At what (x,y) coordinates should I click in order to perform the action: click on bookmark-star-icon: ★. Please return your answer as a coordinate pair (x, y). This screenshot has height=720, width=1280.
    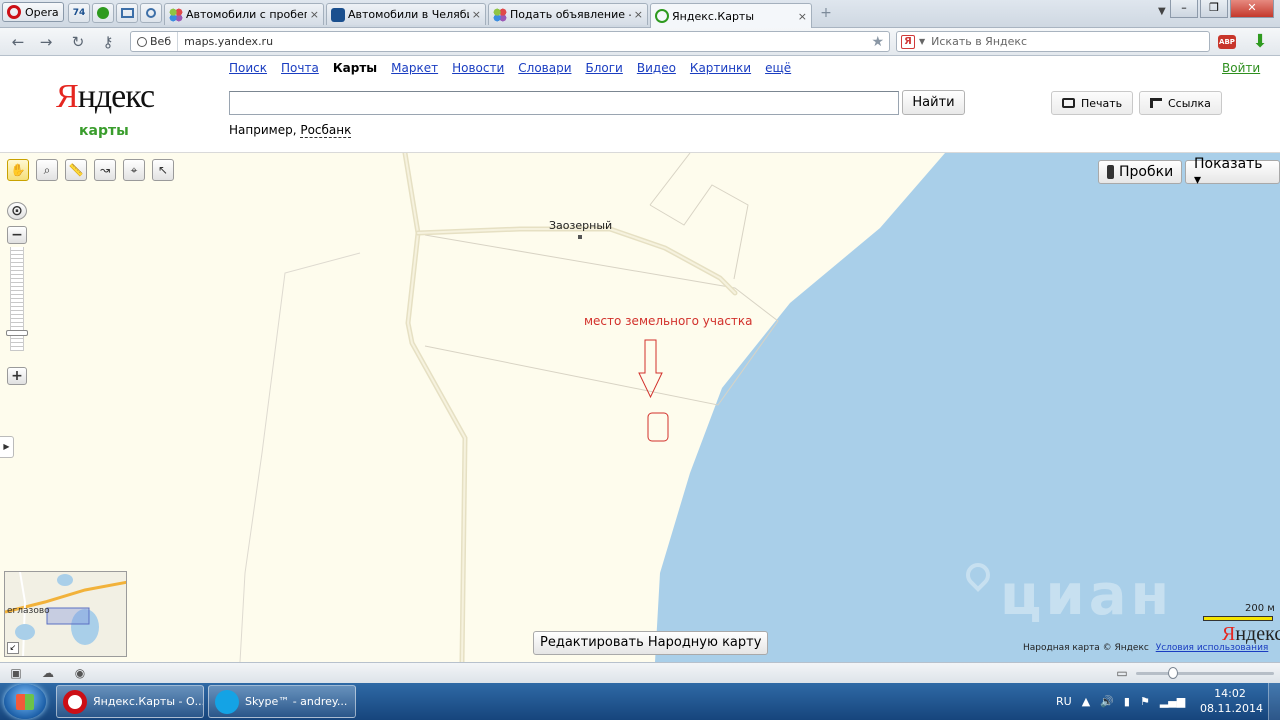
    Looking at the image, I should click on (880, 42).